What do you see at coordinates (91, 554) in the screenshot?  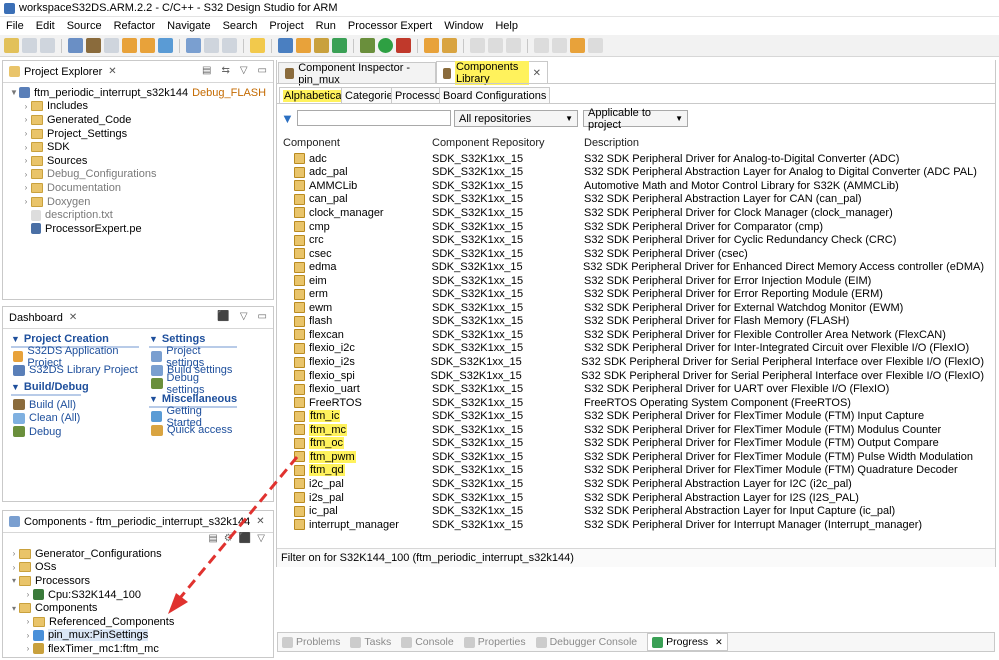 I see `component-tree-item: › Generator_Configurations` at bounding box center [91, 554].